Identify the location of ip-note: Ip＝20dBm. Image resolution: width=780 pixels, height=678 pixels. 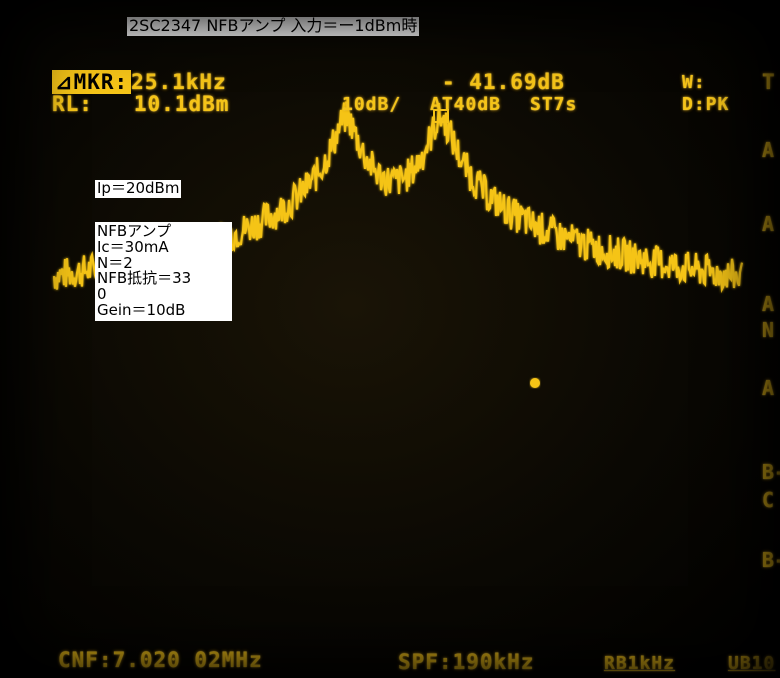
(138, 188).